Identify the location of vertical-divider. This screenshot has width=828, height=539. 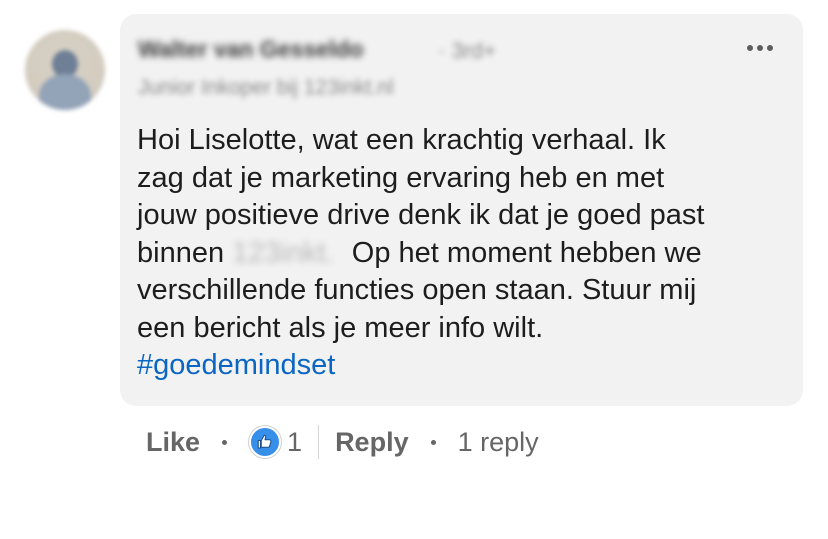
(319, 442).